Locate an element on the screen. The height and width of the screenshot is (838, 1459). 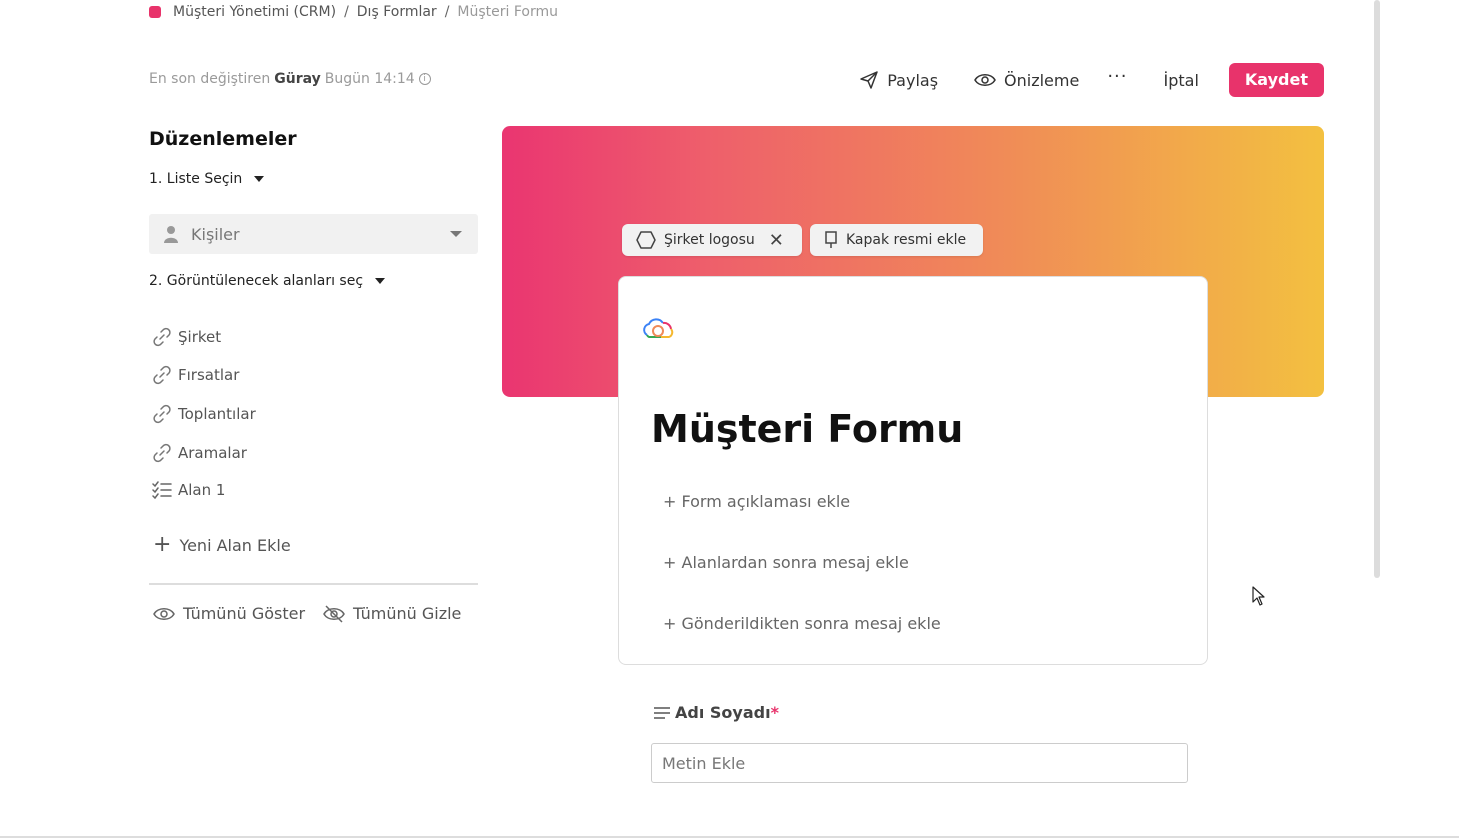
question-label-text: Adı Soyadı is located at coordinates (723, 712).